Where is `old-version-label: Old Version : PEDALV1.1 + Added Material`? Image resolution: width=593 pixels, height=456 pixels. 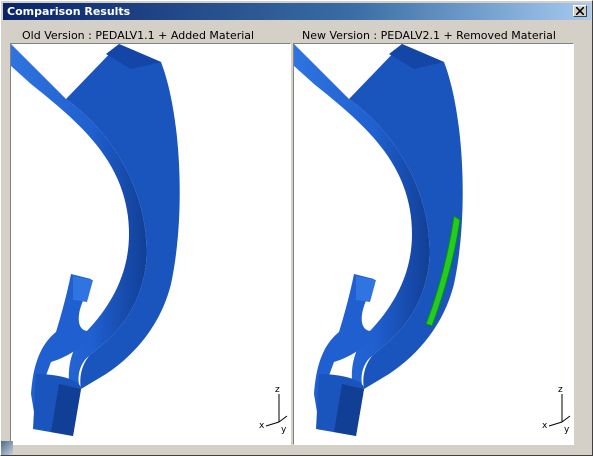
old-version-label: Old Version : PEDALV1.1 + Added Material is located at coordinates (138, 35).